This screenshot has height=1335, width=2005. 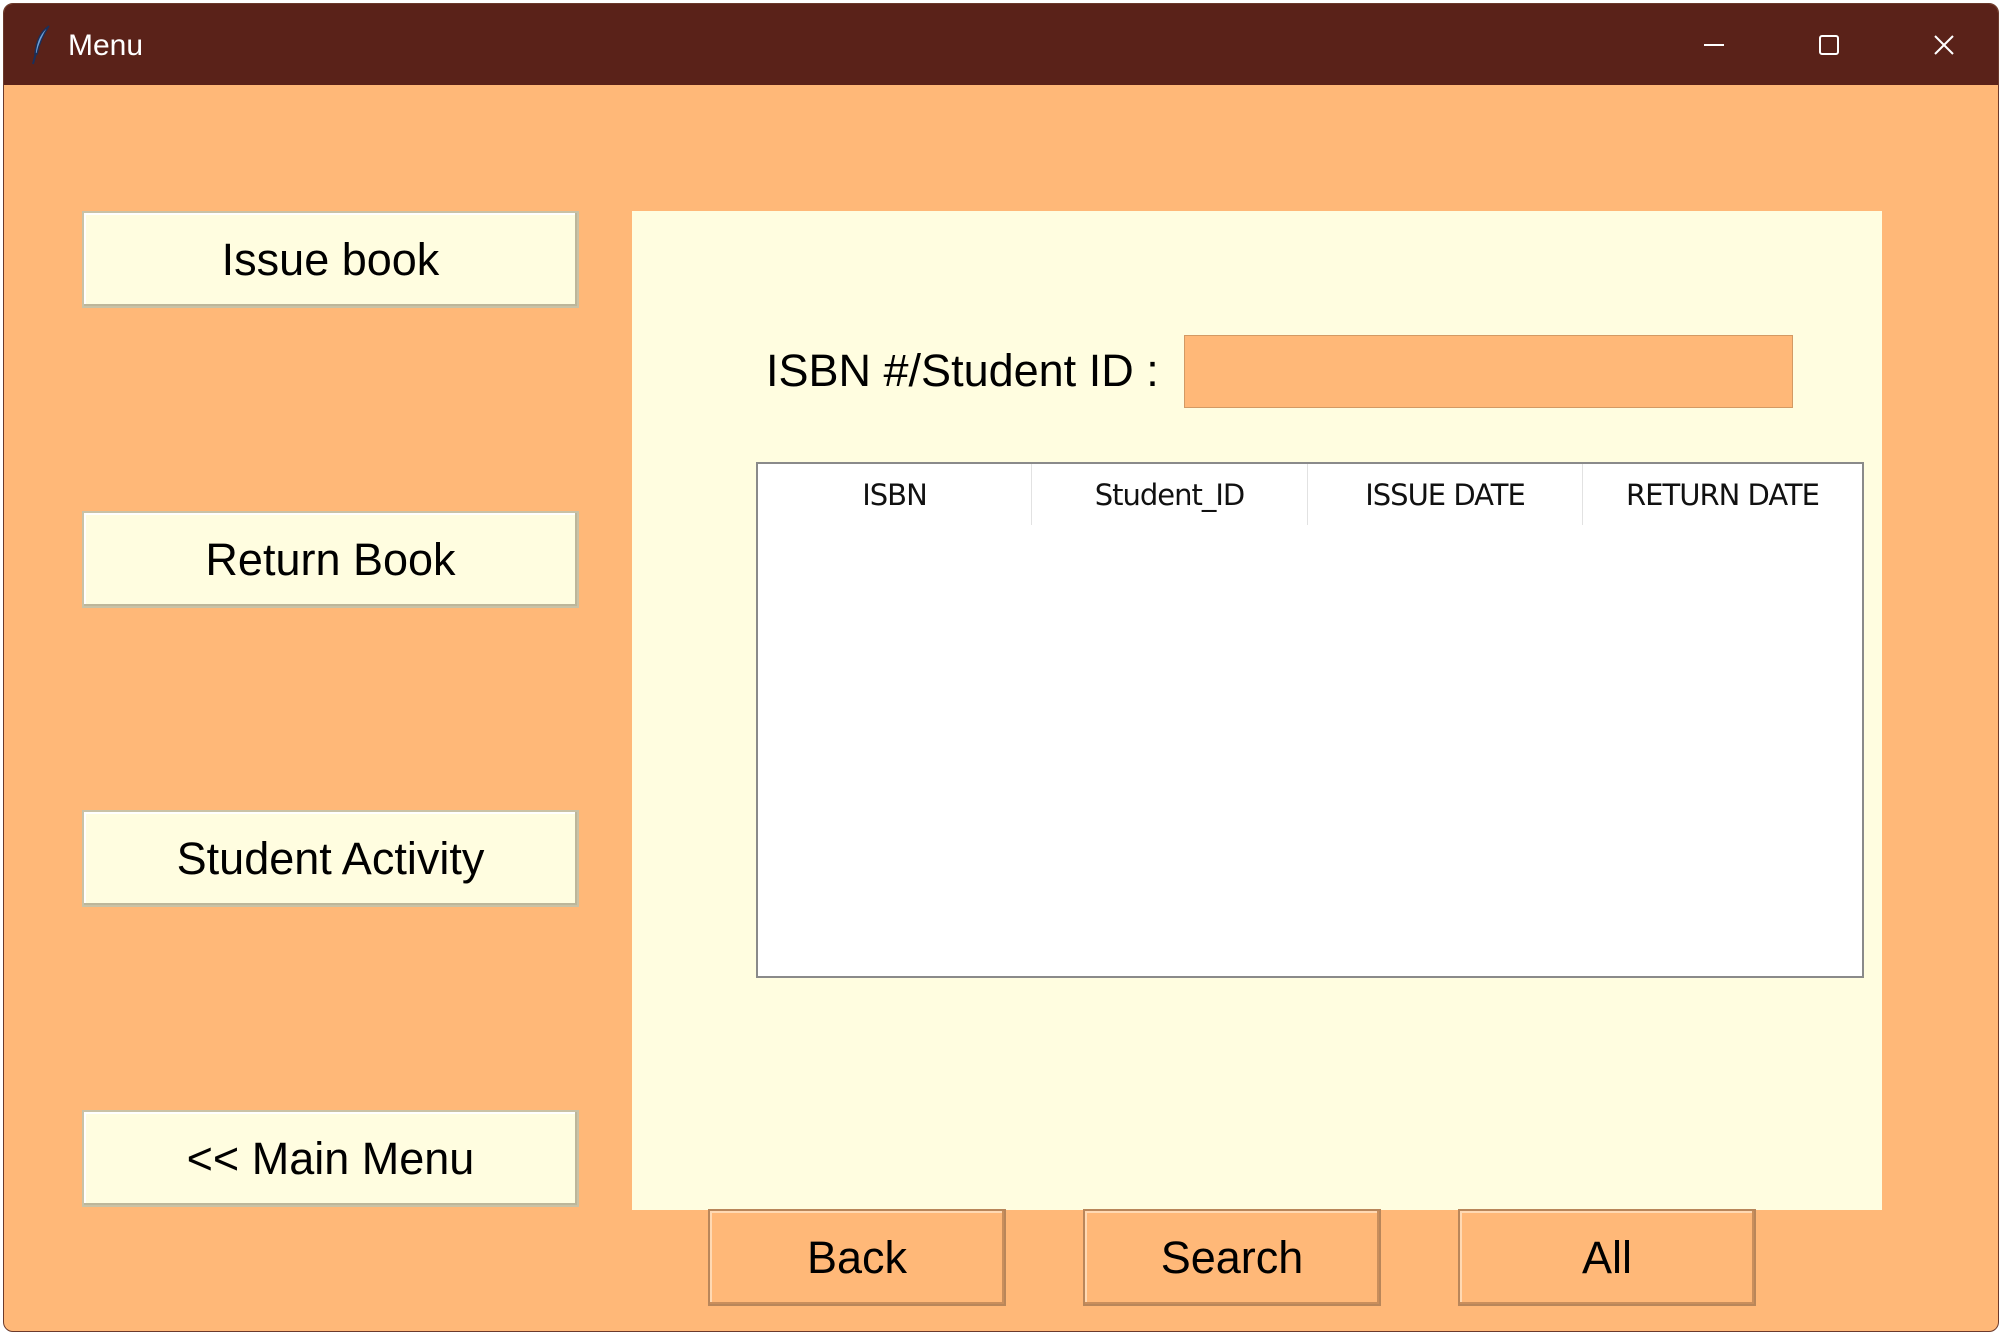 What do you see at coordinates (895, 494) in the screenshot?
I see `column-header-isbn: ISBN` at bounding box center [895, 494].